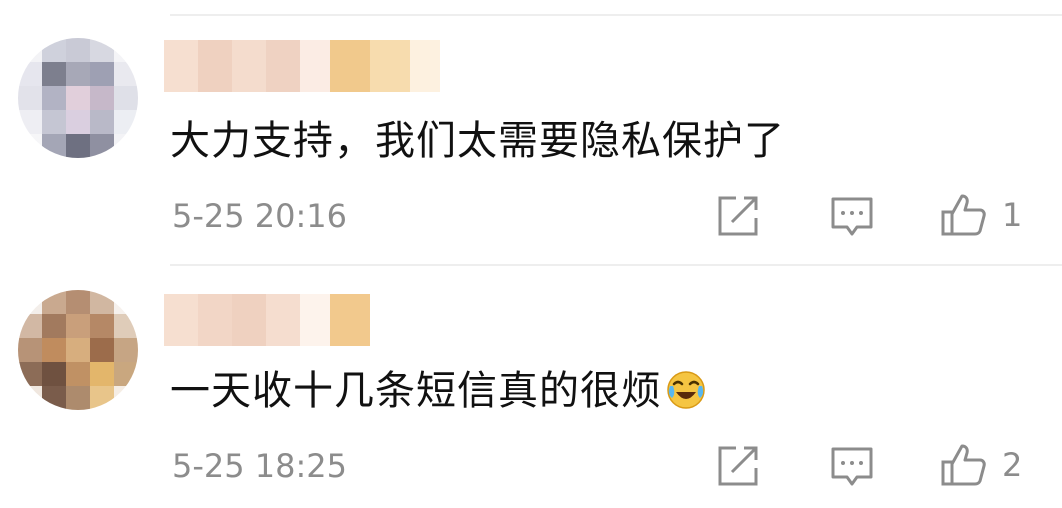 Image resolution: width=1062 pixels, height=508 pixels. What do you see at coordinates (260, 216) in the screenshot?
I see `comment-time: 5-25 20:16` at bounding box center [260, 216].